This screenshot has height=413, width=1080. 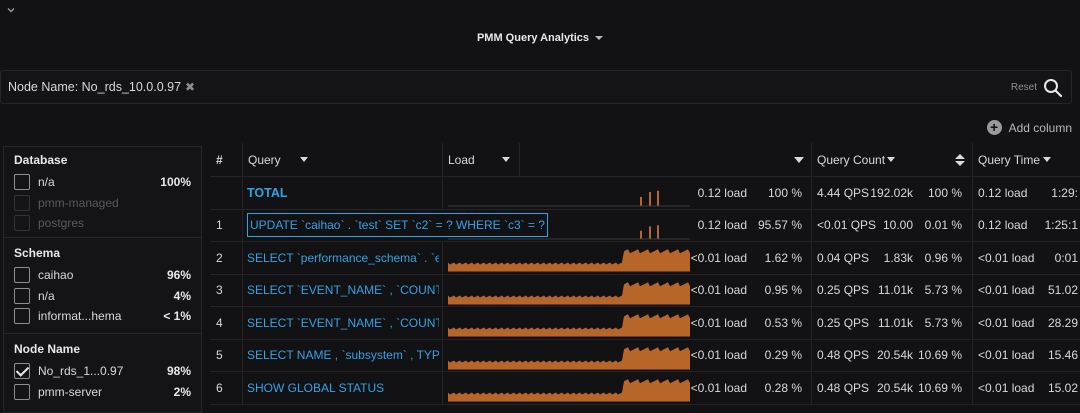 I want to click on column-header-load: Load, so click(x=478, y=159).